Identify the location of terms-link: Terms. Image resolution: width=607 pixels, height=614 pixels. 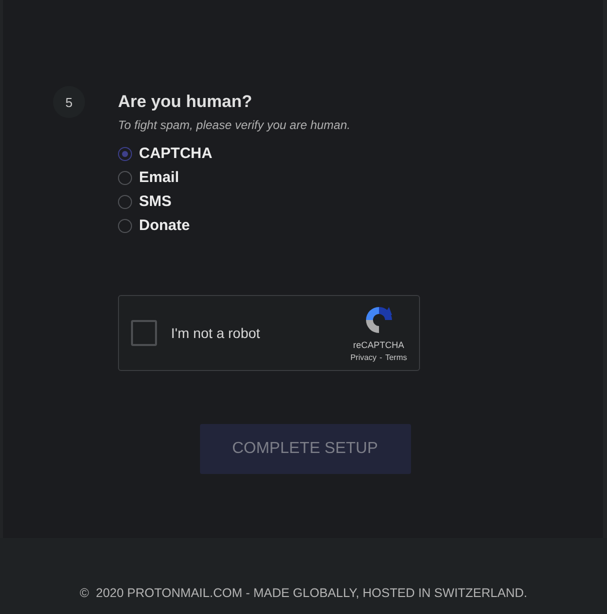
(396, 357).